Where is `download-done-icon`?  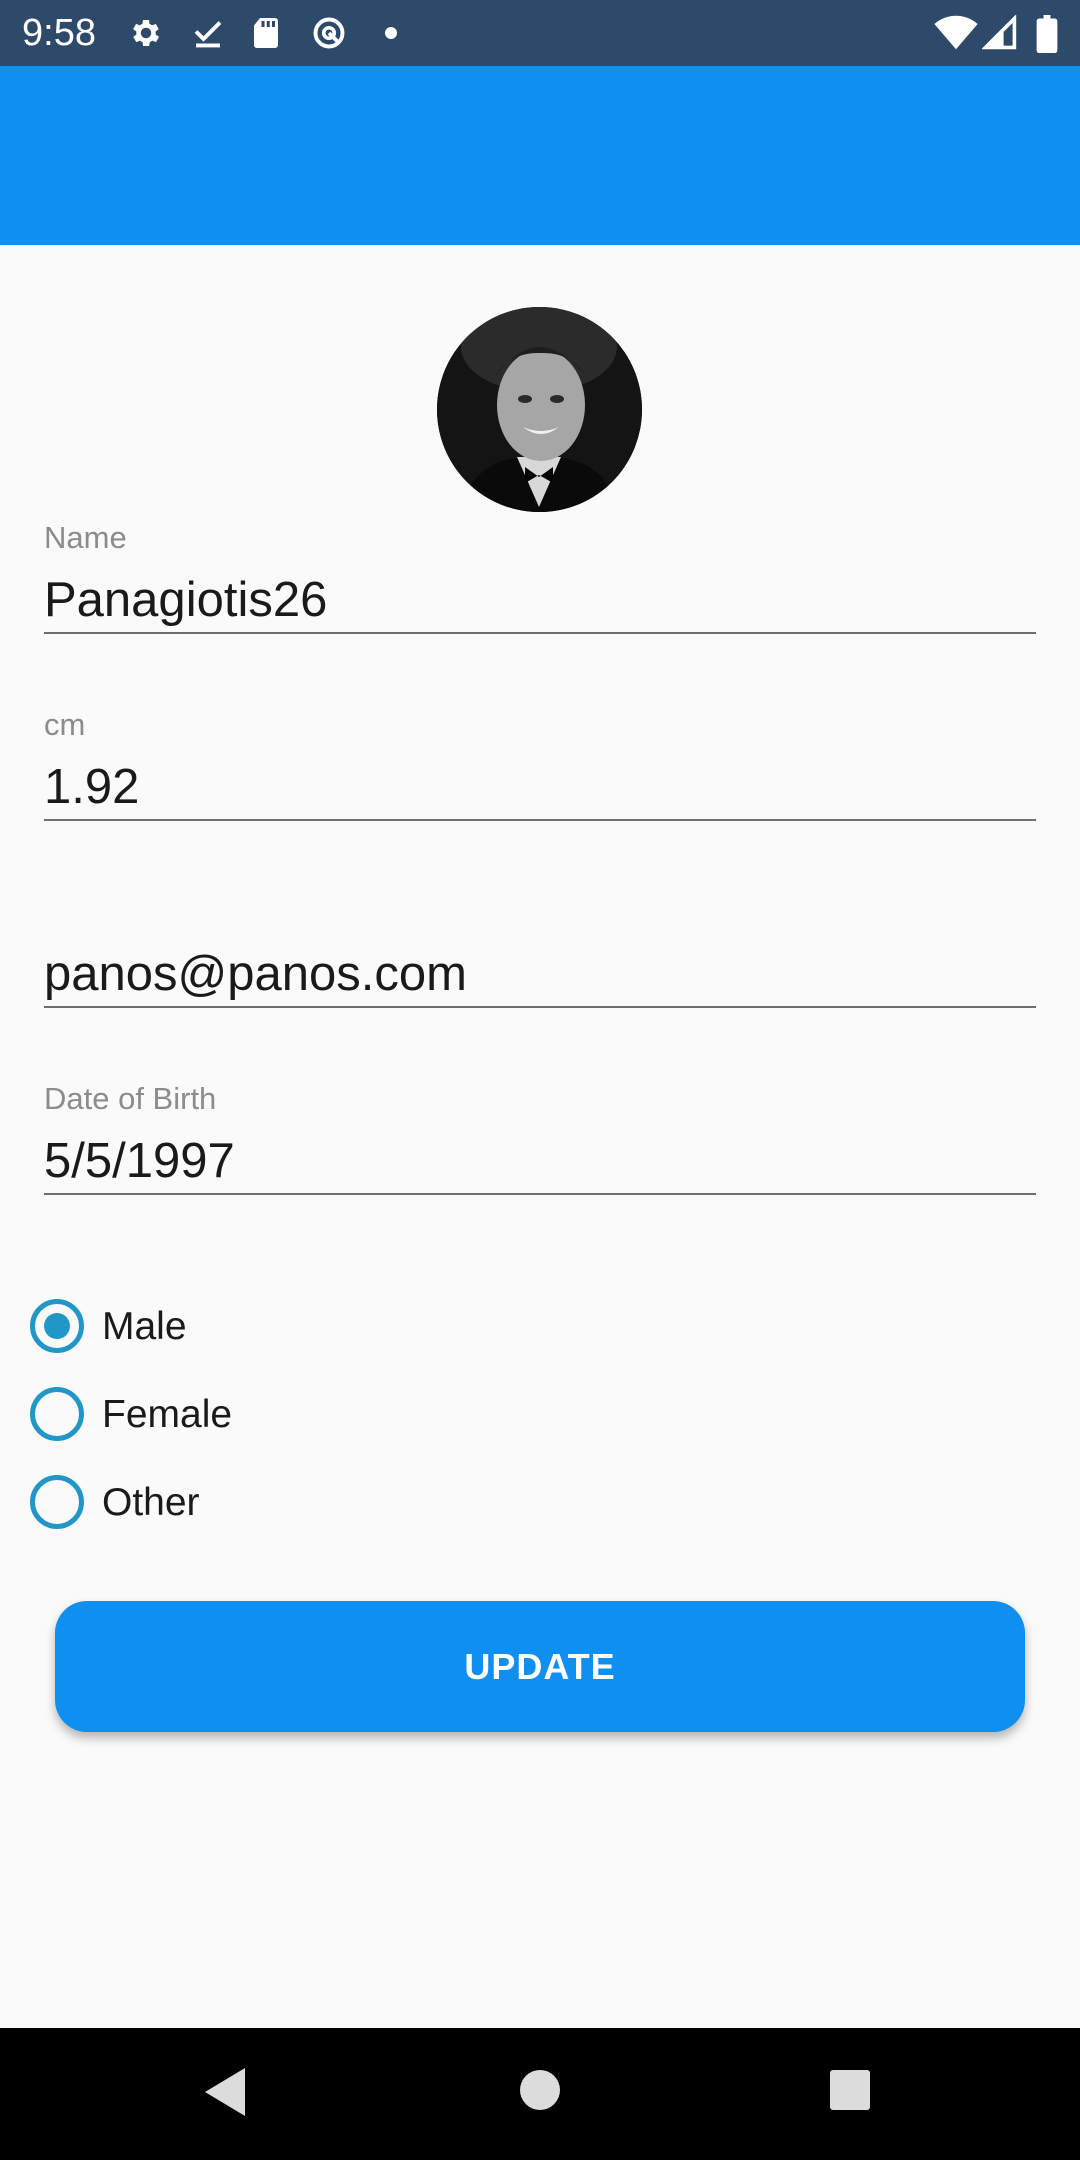
download-done-icon is located at coordinates (208, 33).